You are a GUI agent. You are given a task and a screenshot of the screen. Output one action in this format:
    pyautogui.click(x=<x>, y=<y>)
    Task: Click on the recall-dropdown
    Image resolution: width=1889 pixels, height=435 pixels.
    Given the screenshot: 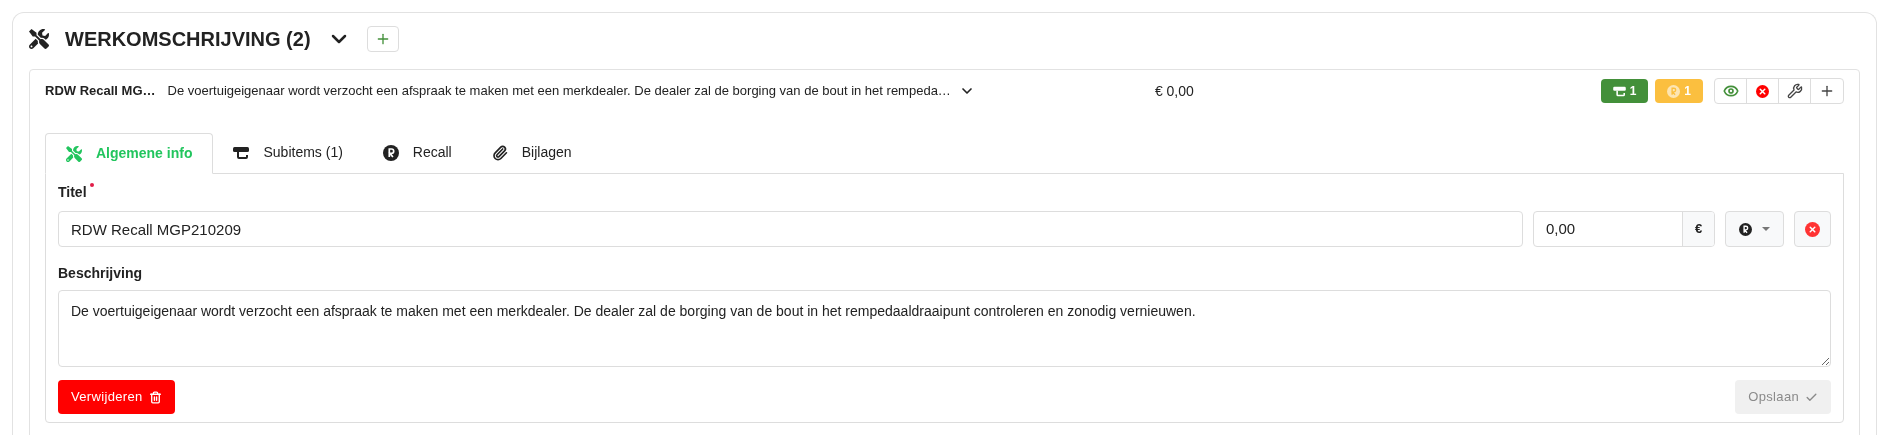 What is the action you would take?
    pyautogui.click(x=1754, y=229)
    